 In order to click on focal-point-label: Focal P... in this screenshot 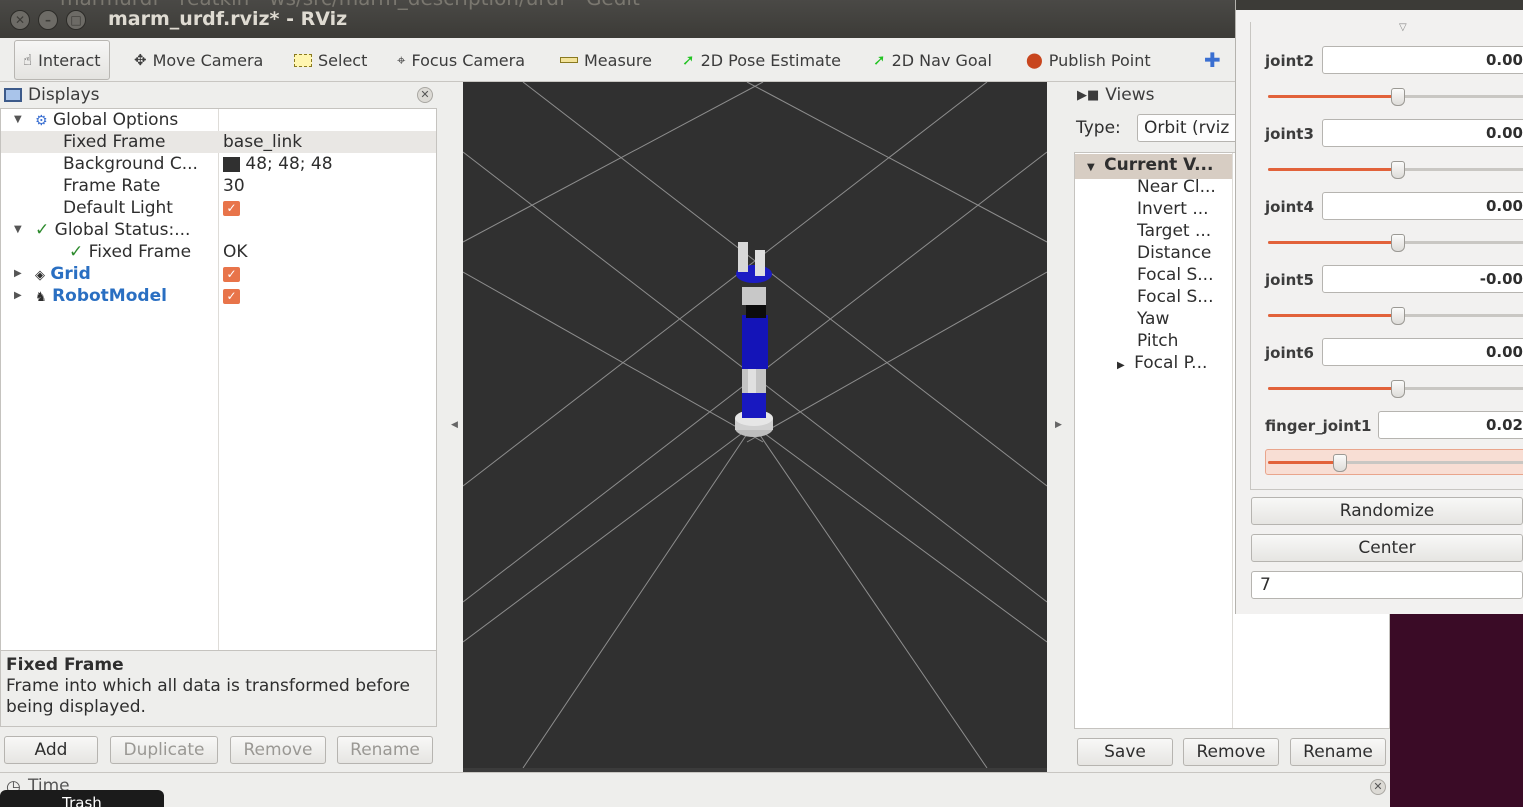, I will do `click(1171, 363)`.